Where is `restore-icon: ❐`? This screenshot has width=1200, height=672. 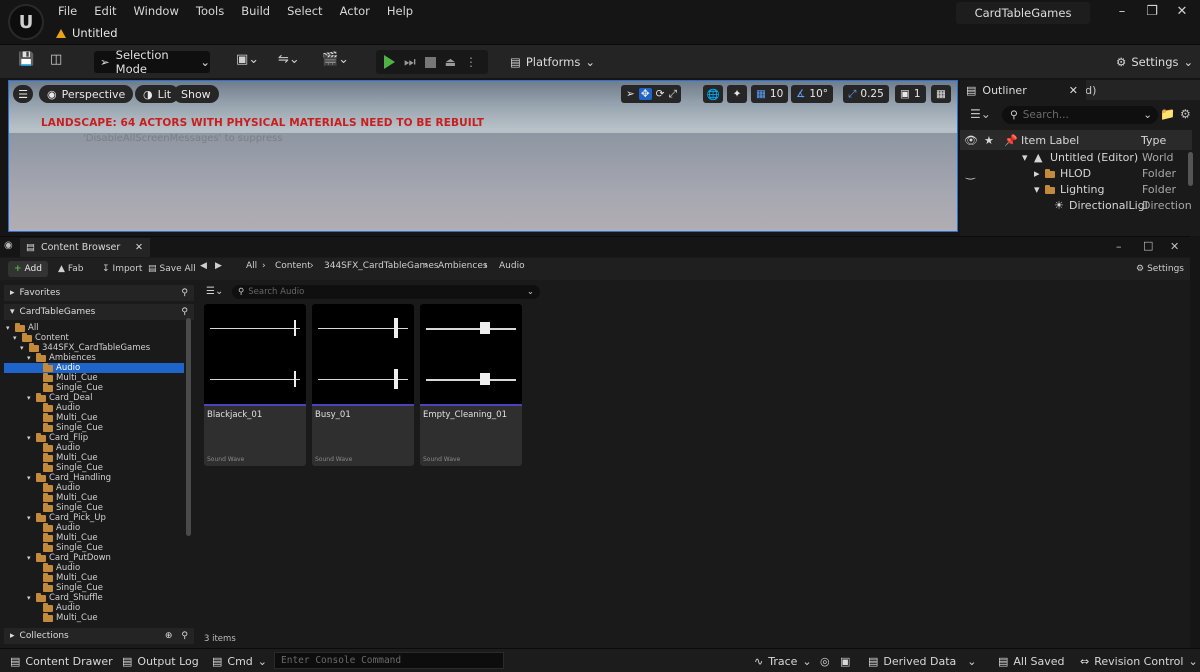 restore-icon: ❐ is located at coordinates (1152, 13).